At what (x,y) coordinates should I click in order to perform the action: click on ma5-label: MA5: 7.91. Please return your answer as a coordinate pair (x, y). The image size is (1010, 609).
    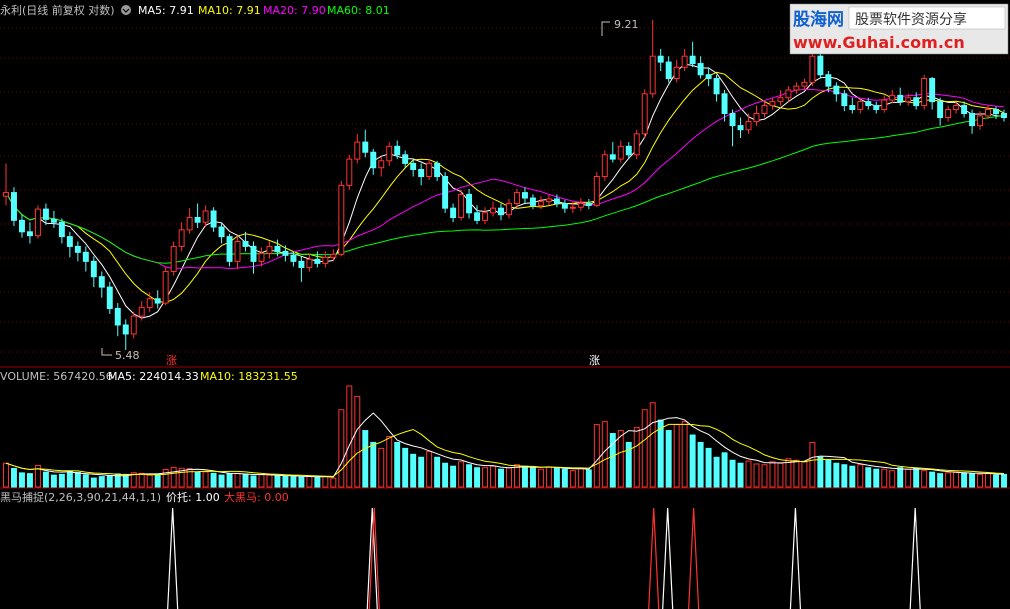
    Looking at the image, I should click on (166, 10).